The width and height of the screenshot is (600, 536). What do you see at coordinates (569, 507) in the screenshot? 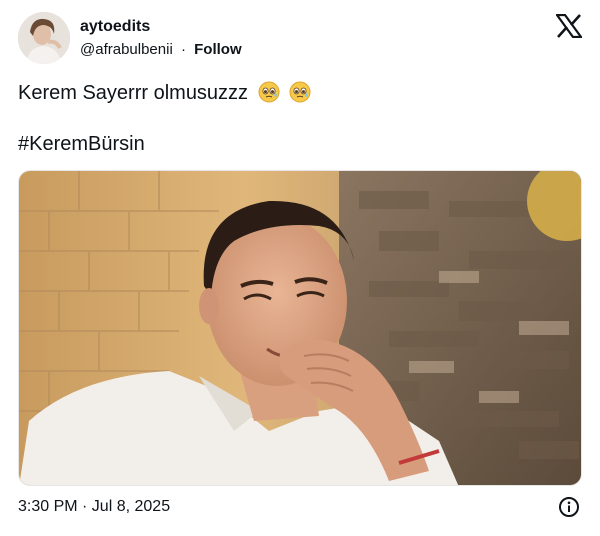
I see `info-icon` at bounding box center [569, 507].